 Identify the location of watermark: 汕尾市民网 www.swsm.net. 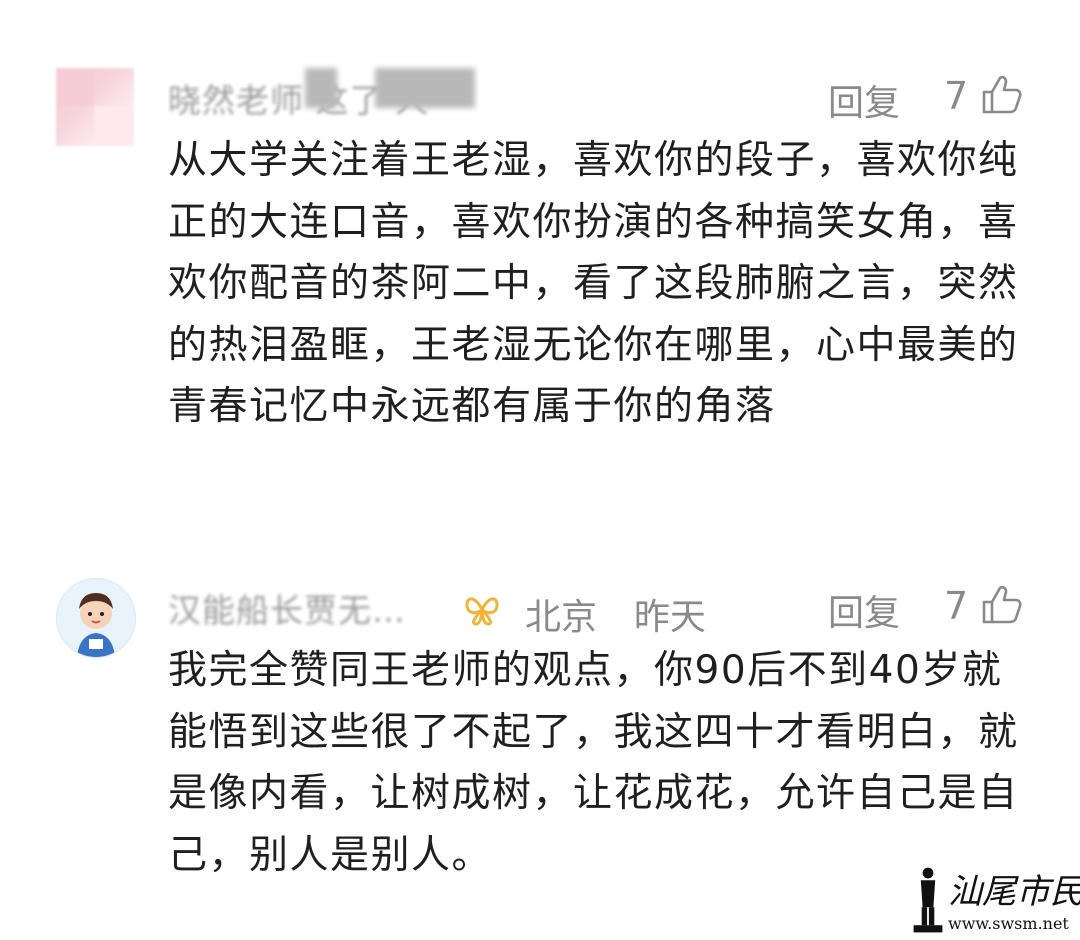
(994, 900).